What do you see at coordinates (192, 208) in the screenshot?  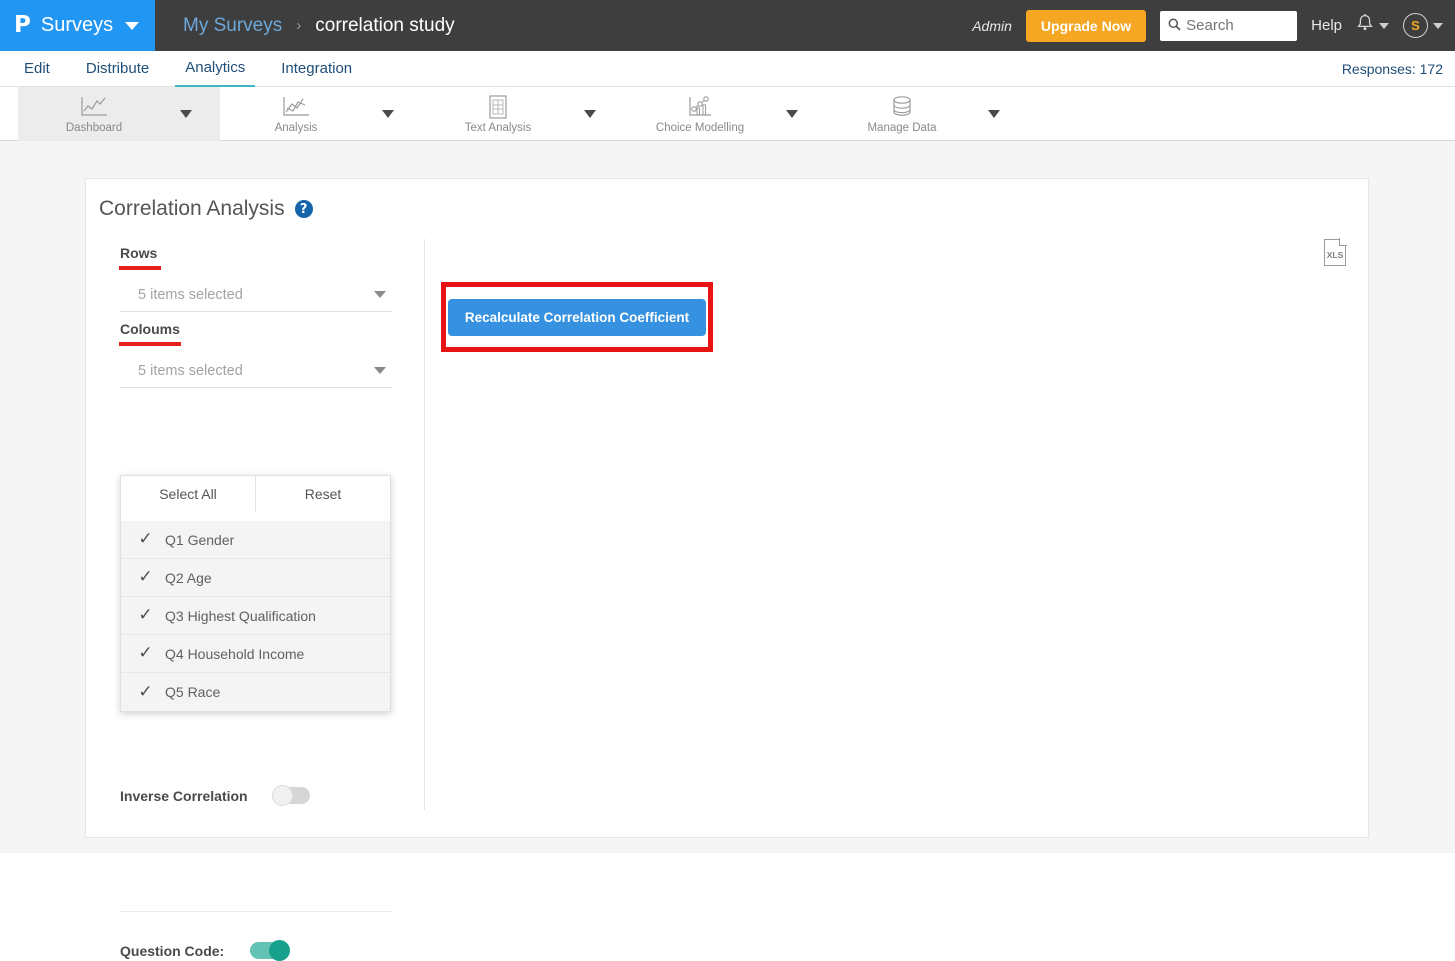 I see `page-title: Correlation Analysis` at bounding box center [192, 208].